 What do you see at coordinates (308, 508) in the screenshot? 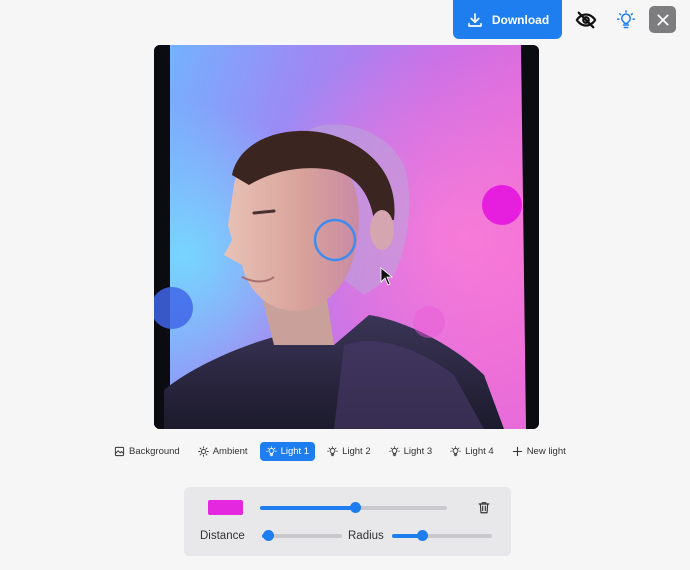
I see `intensity-slider-fill` at bounding box center [308, 508].